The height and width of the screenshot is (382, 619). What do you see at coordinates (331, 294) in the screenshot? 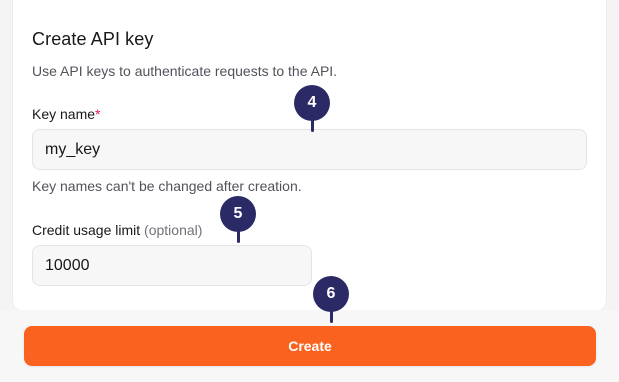
I see `step-marker-6-badge: 6` at bounding box center [331, 294].